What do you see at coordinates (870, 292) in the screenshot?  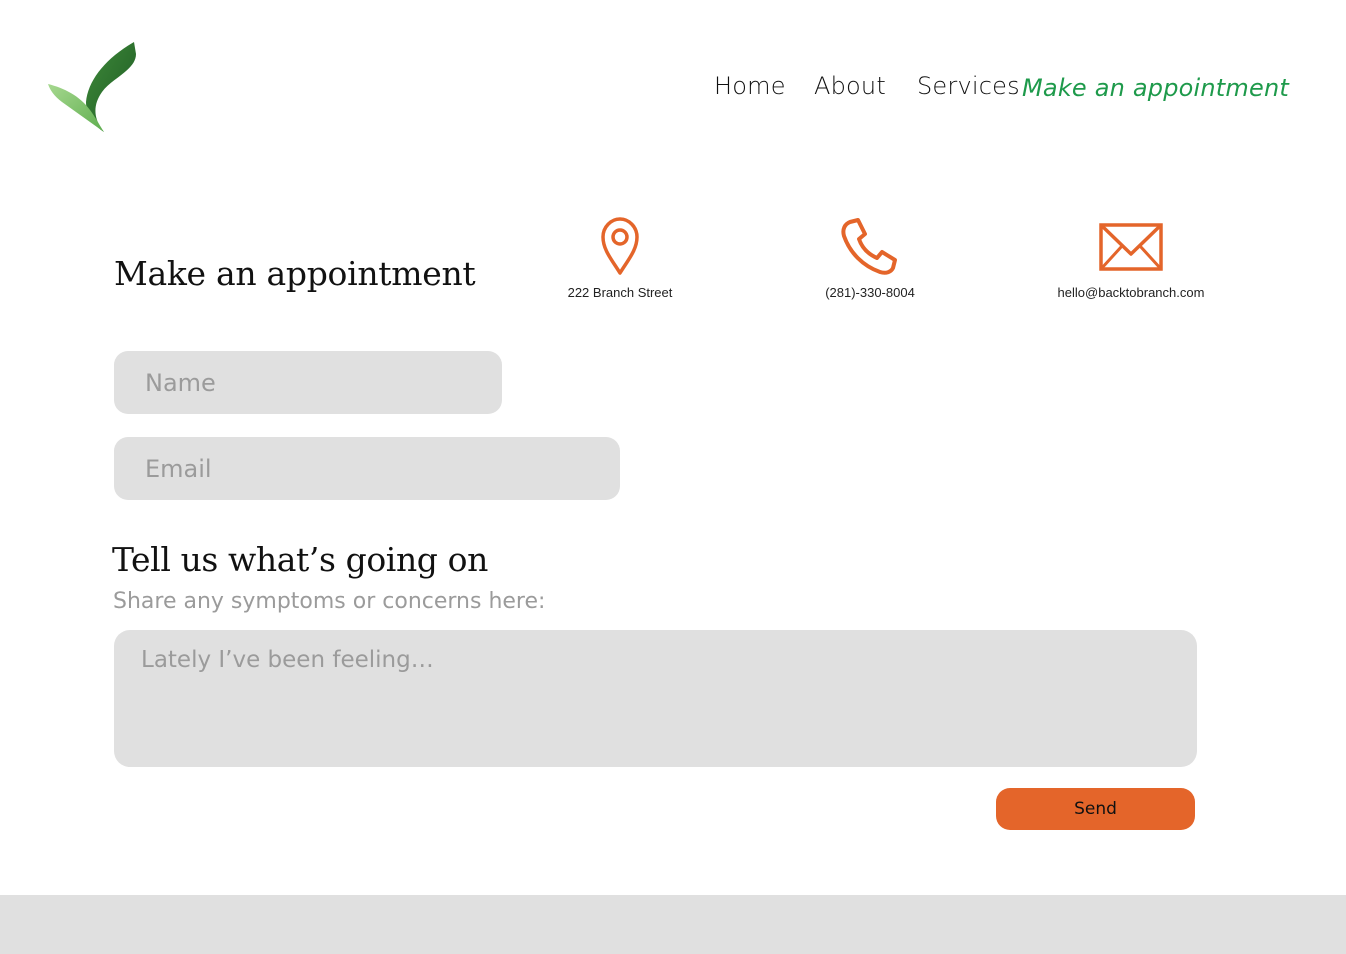 I see `contact-phone-label: (281)-330-8004` at bounding box center [870, 292].